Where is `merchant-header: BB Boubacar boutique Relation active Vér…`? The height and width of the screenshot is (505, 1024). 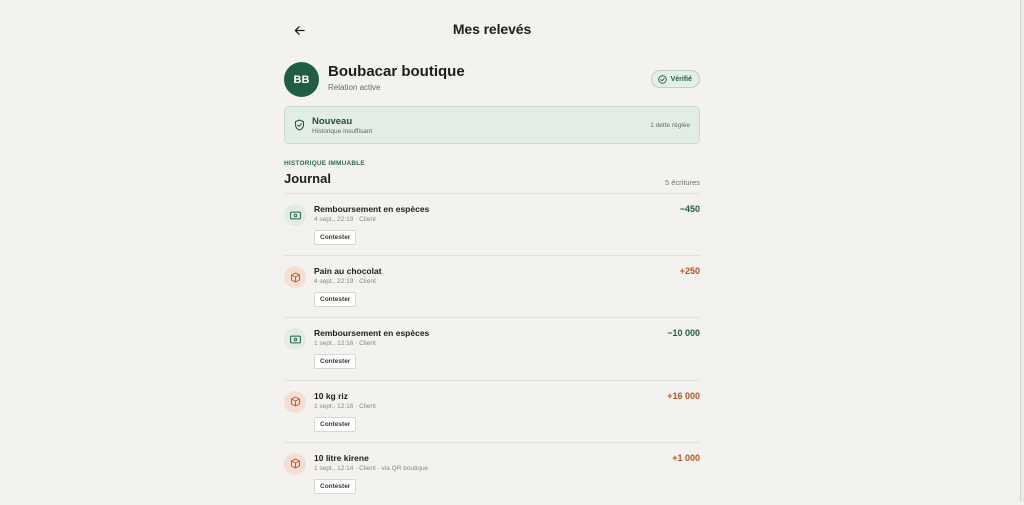
merchant-header: BB Boubacar boutique Relation active Vér… is located at coordinates (492, 80).